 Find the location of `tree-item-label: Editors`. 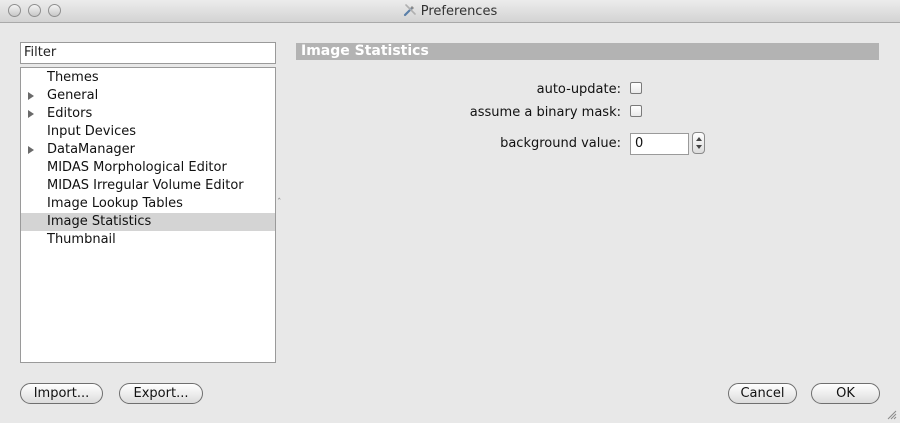

tree-item-label: Editors is located at coordinates (70, 113).